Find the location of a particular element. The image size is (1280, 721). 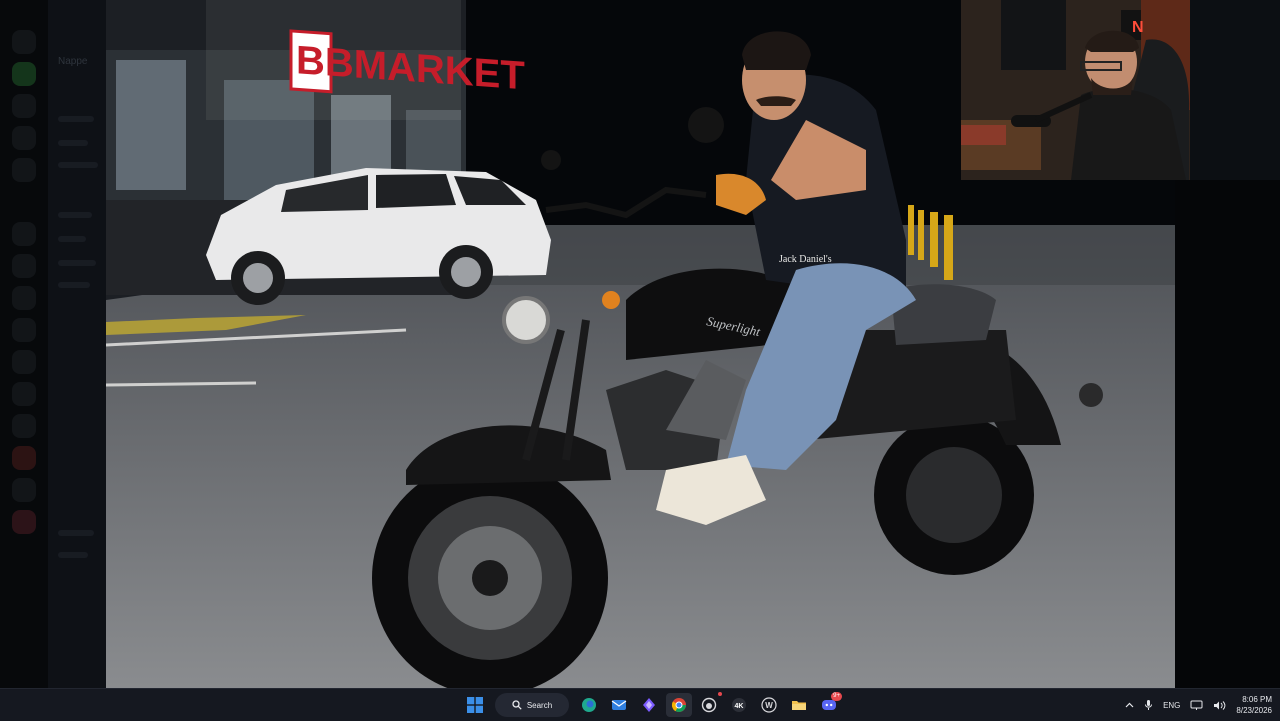

taskbar-search-button: Search is located at coordinates (532, 705).